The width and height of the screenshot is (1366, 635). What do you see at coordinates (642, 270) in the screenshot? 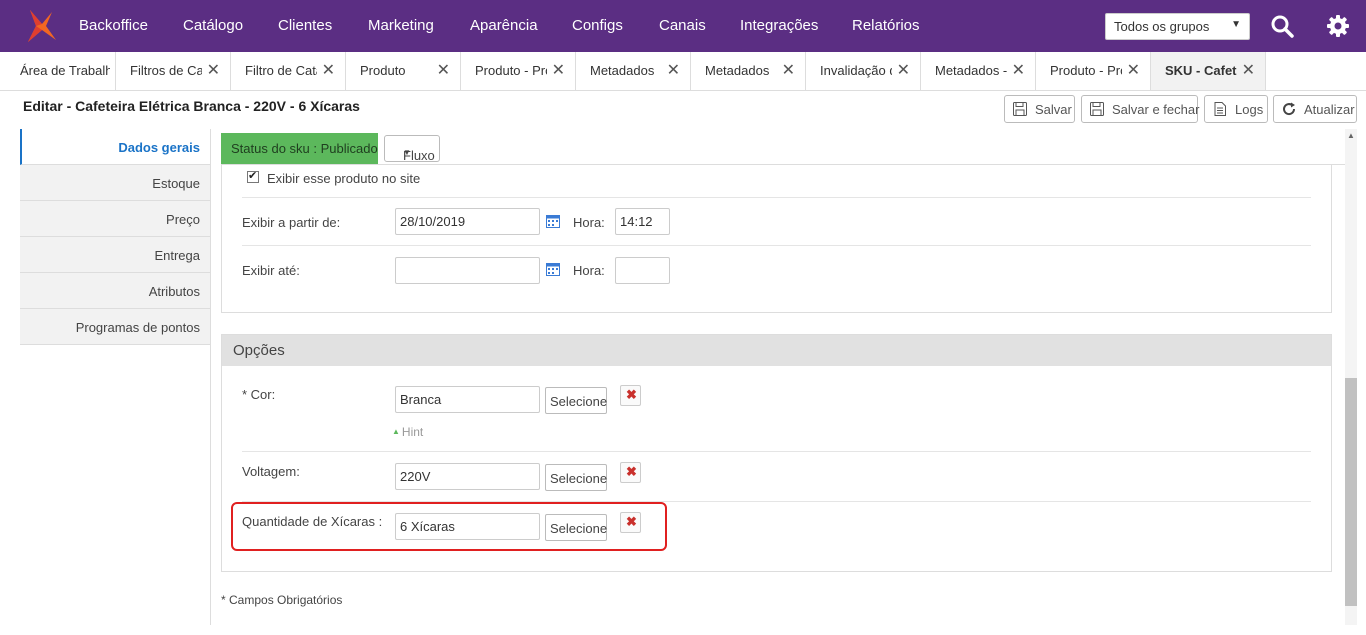
I see `show-until-time-input` at bounding box center [642, 270].